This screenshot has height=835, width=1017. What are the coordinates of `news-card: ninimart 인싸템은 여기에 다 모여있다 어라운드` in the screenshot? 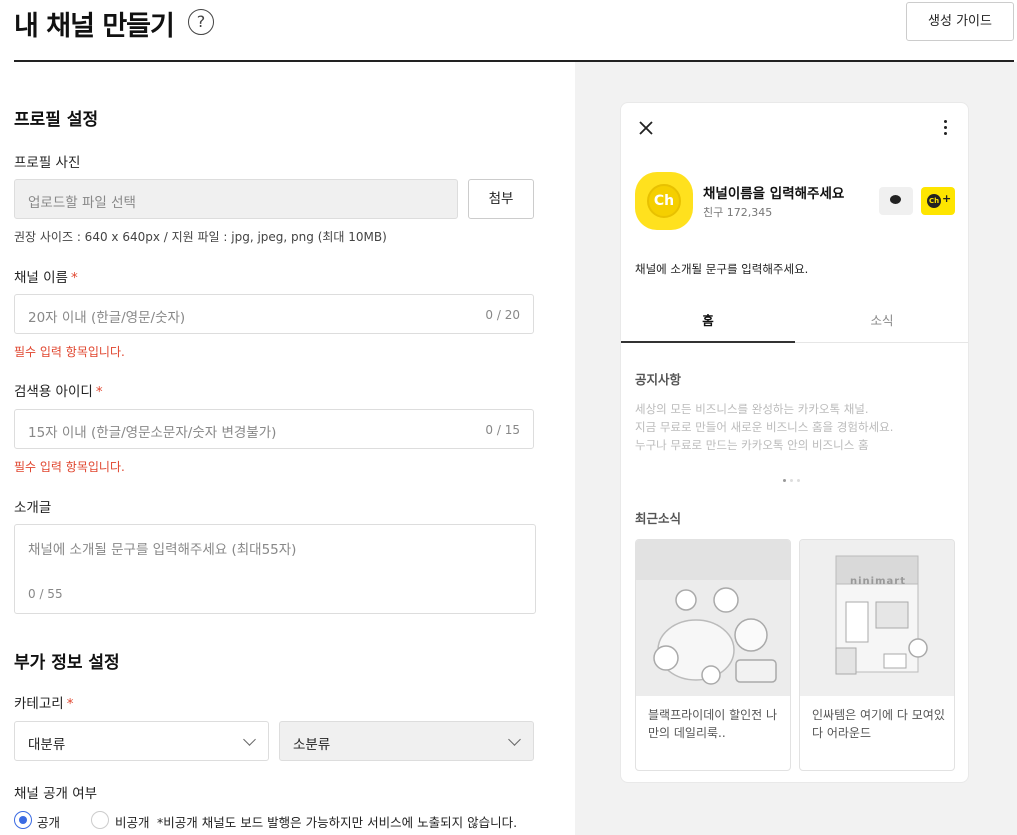 It's located at (877, 655).